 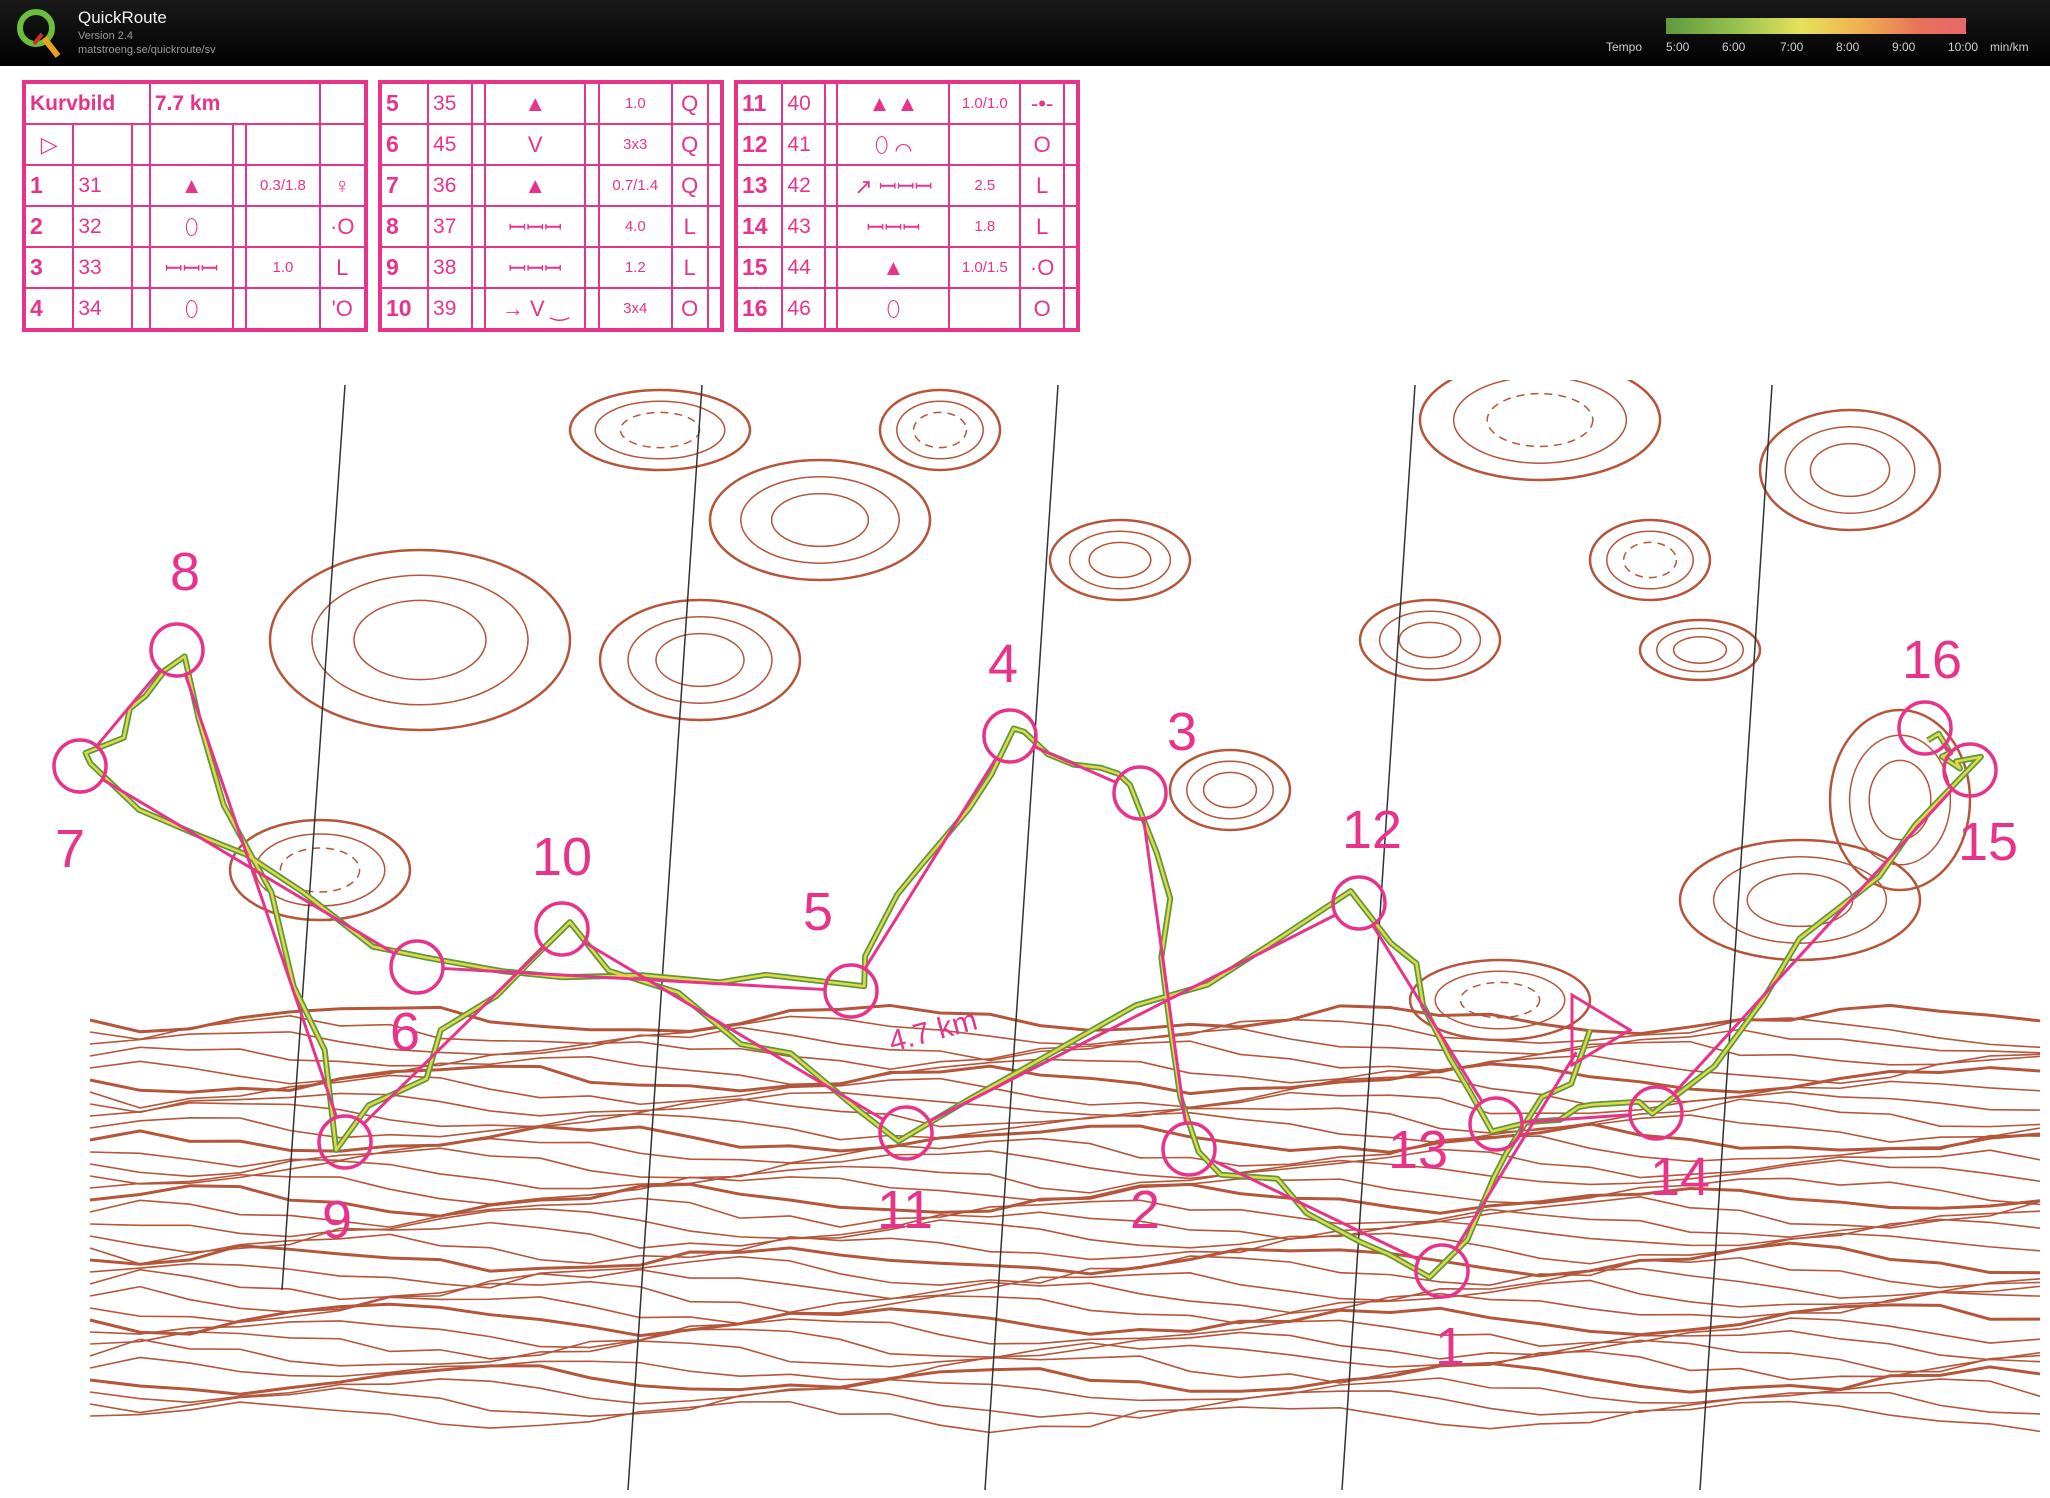 What do you see at coordinates (195, 226) in the screenshot?
I see `description-row: 2 32 ⬯ ·O` at bounding box center [195, 226].